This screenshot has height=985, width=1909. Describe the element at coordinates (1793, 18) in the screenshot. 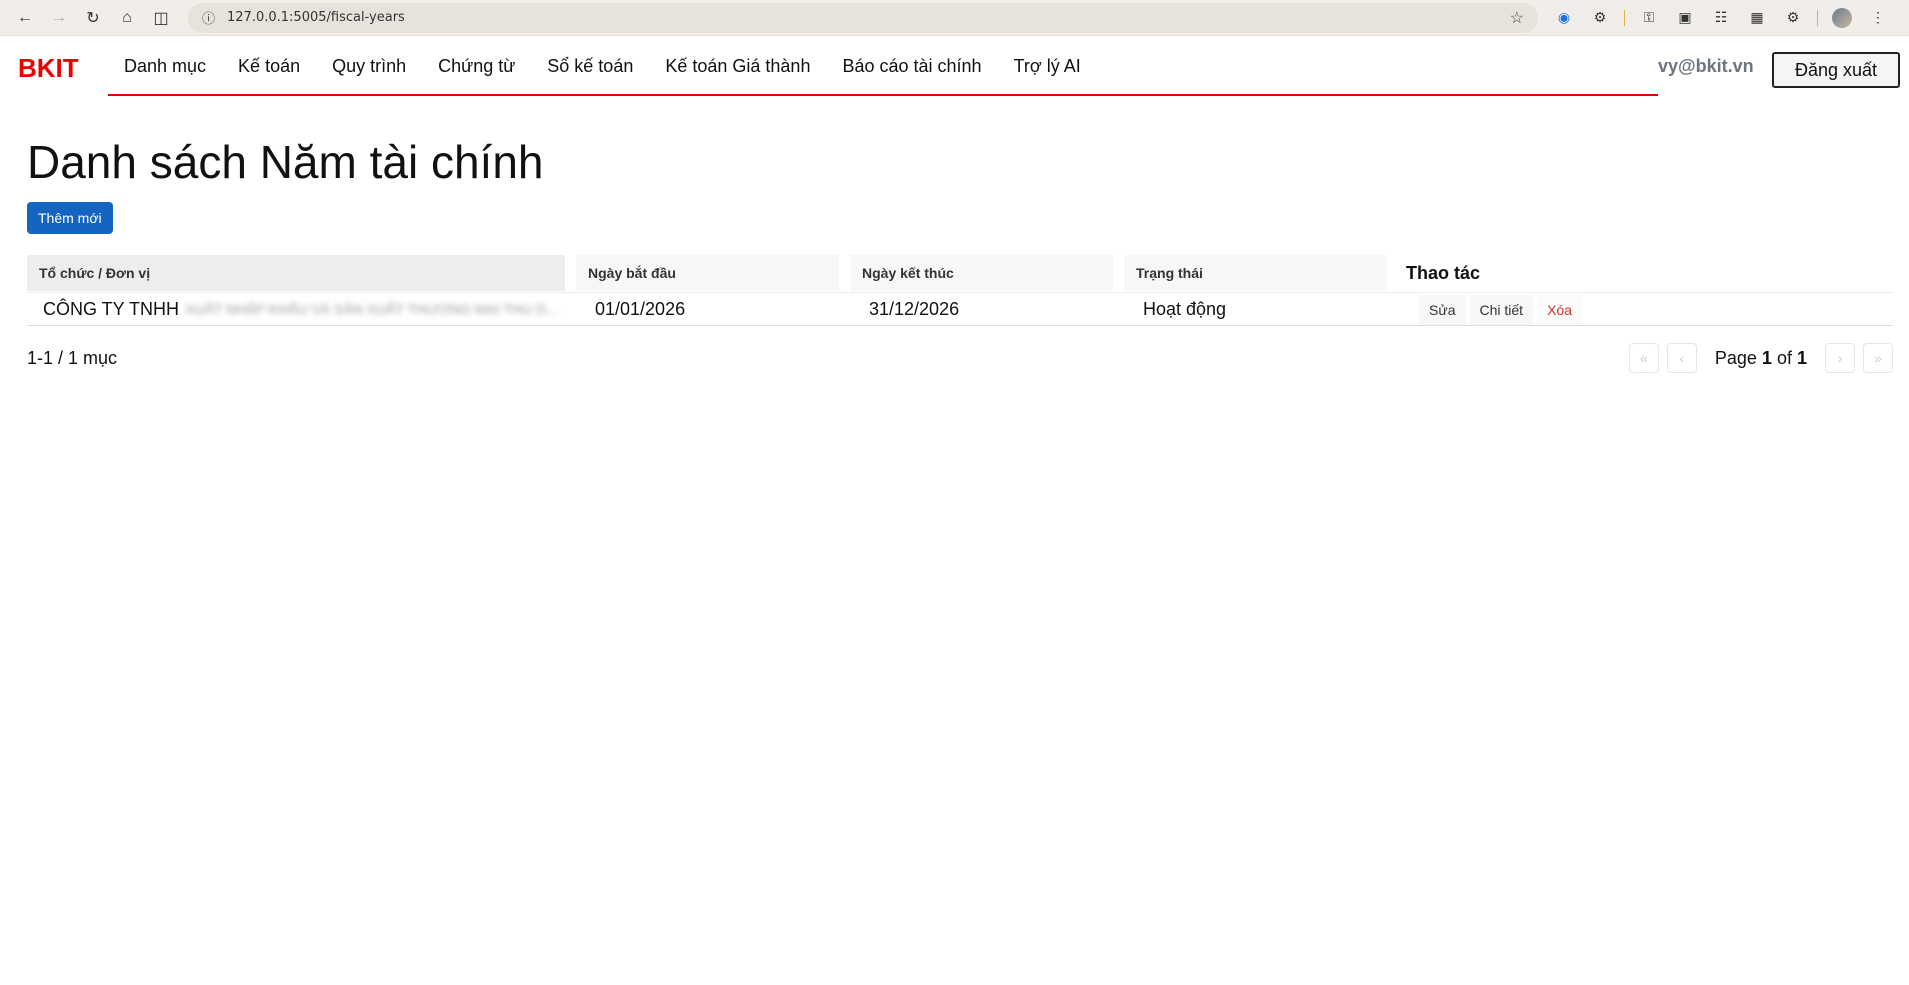

I see `devtools-icon: ⚙` at that location.